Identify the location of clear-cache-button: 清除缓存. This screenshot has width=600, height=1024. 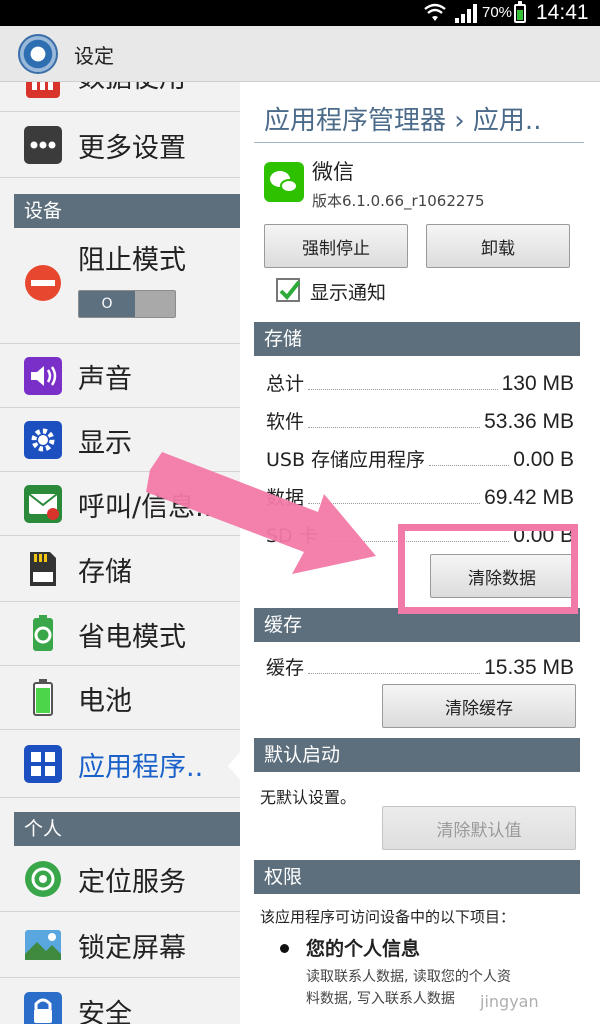
(479, 706).